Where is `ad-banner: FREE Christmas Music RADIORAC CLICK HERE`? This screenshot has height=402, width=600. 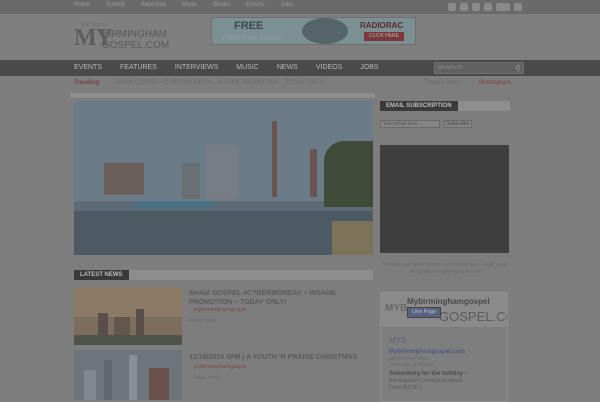 ad-banner: FREE Christmas Music RADIORAC CLICK HERE is located at coordinates (313, 31).